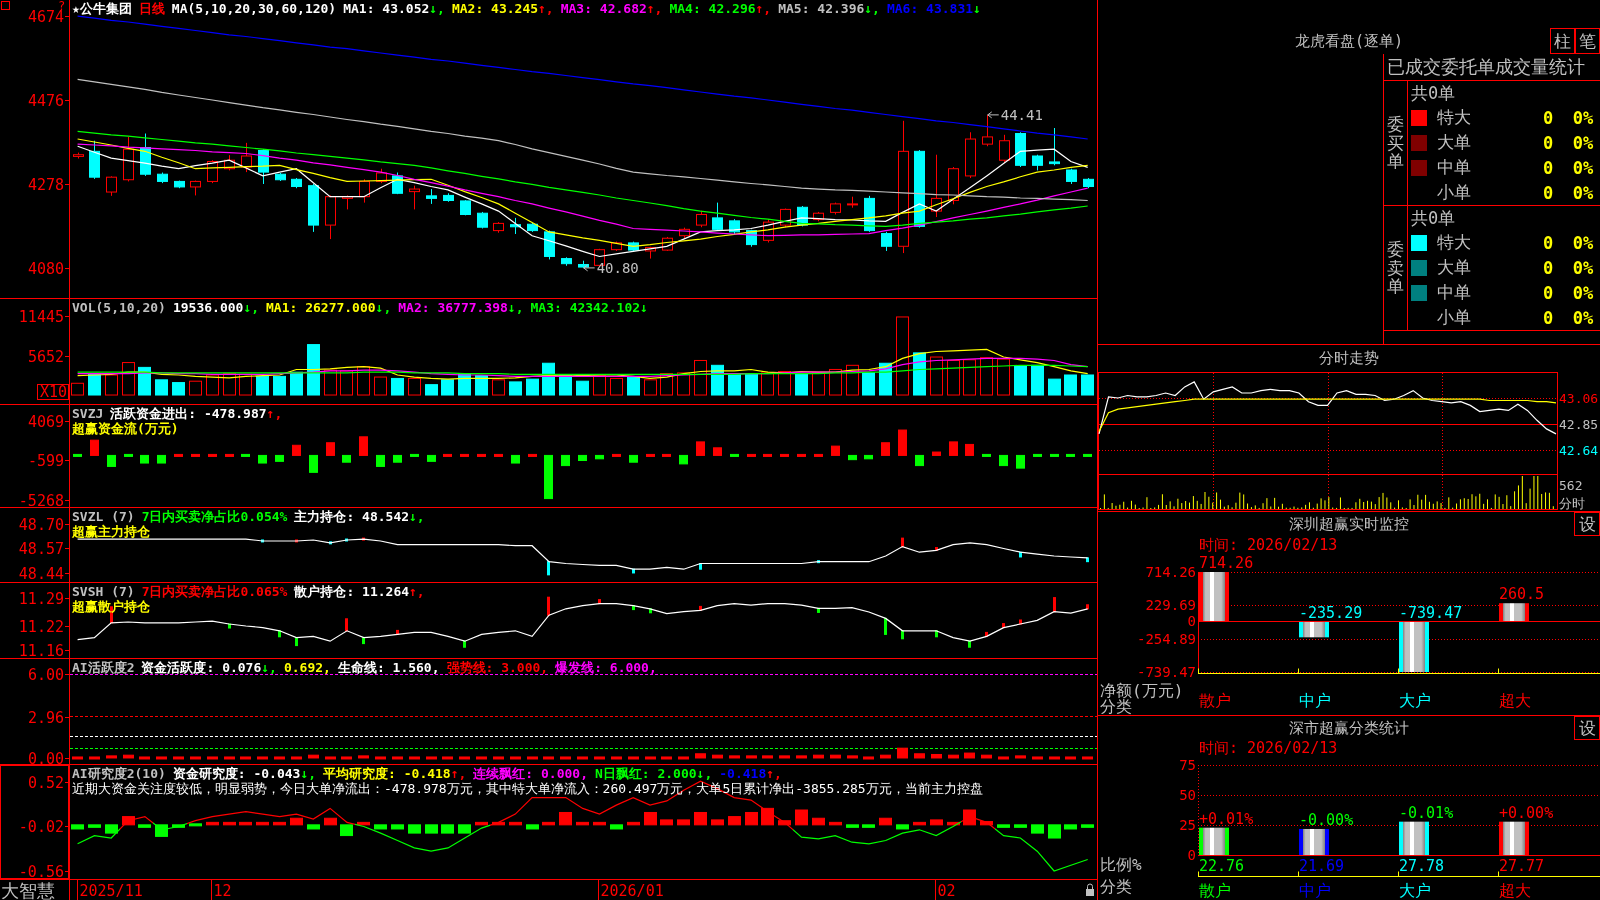 This screenshot has height=900, width=1600. Describe the element at coordinates (307, 667) in the screenshot. I see `legend-item: 0.692,` at that location.